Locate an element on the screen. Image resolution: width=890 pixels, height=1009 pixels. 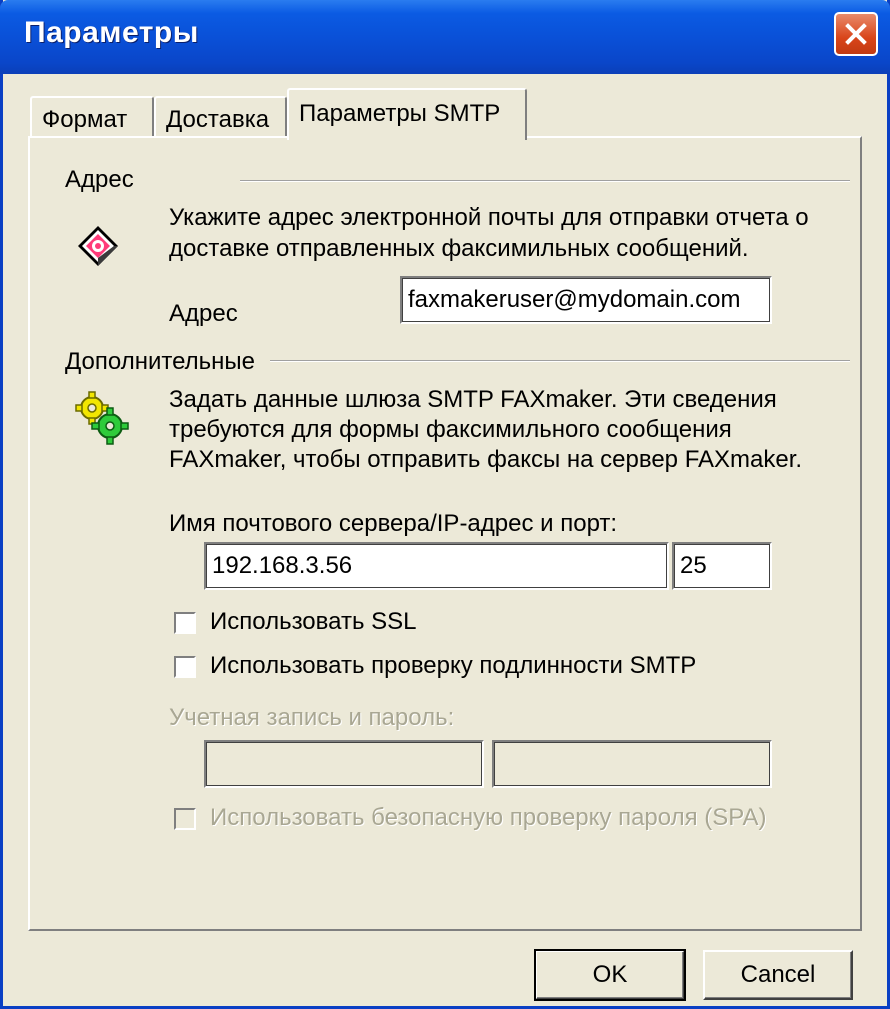
advanced-section-divider is located at coordinates (560, 361).